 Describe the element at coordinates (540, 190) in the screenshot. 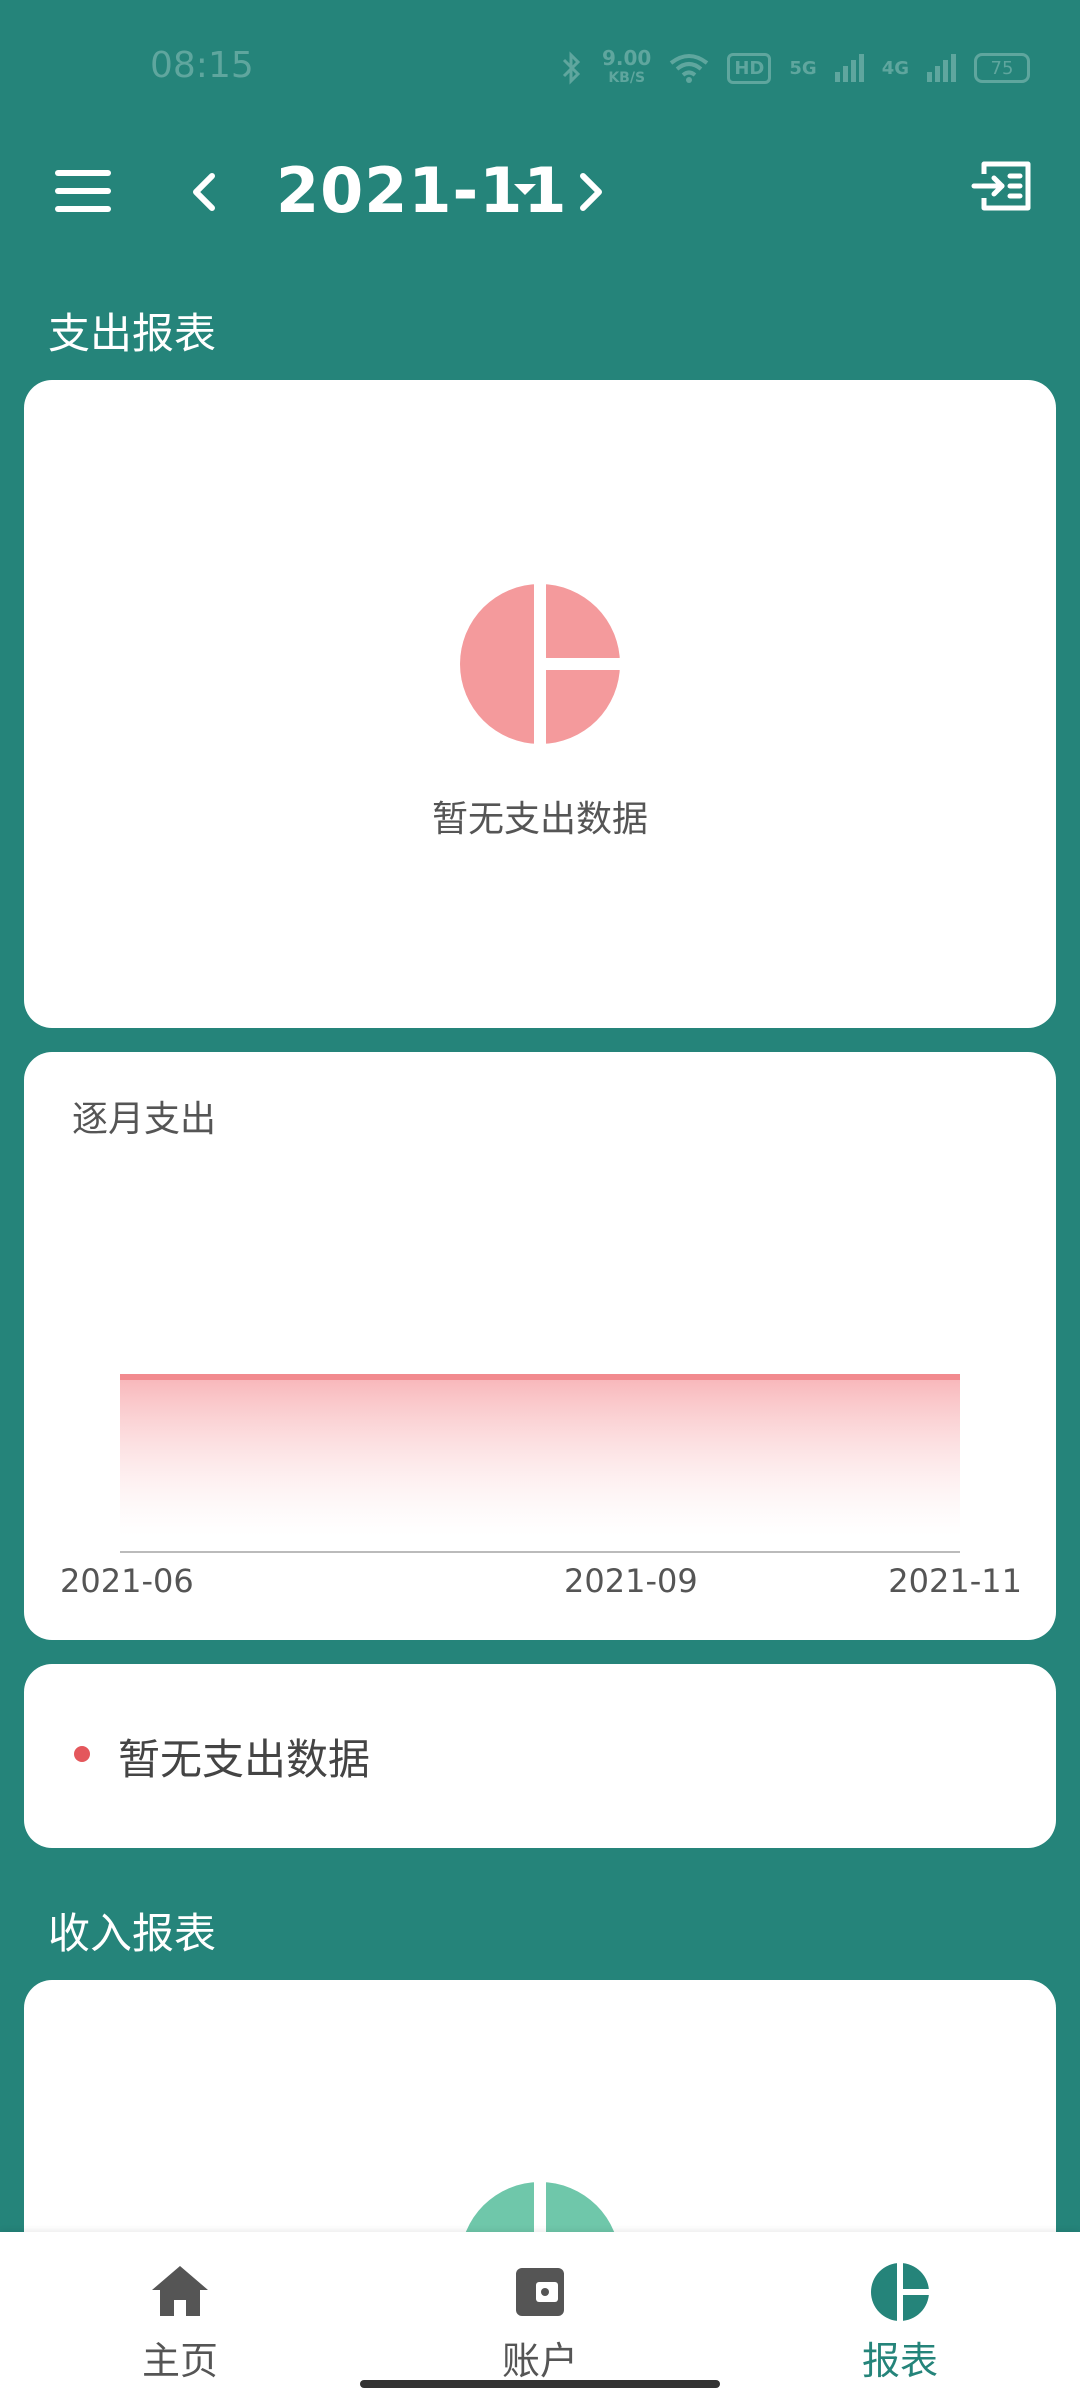

I see `top-app-bar: 2021-11` at that location.